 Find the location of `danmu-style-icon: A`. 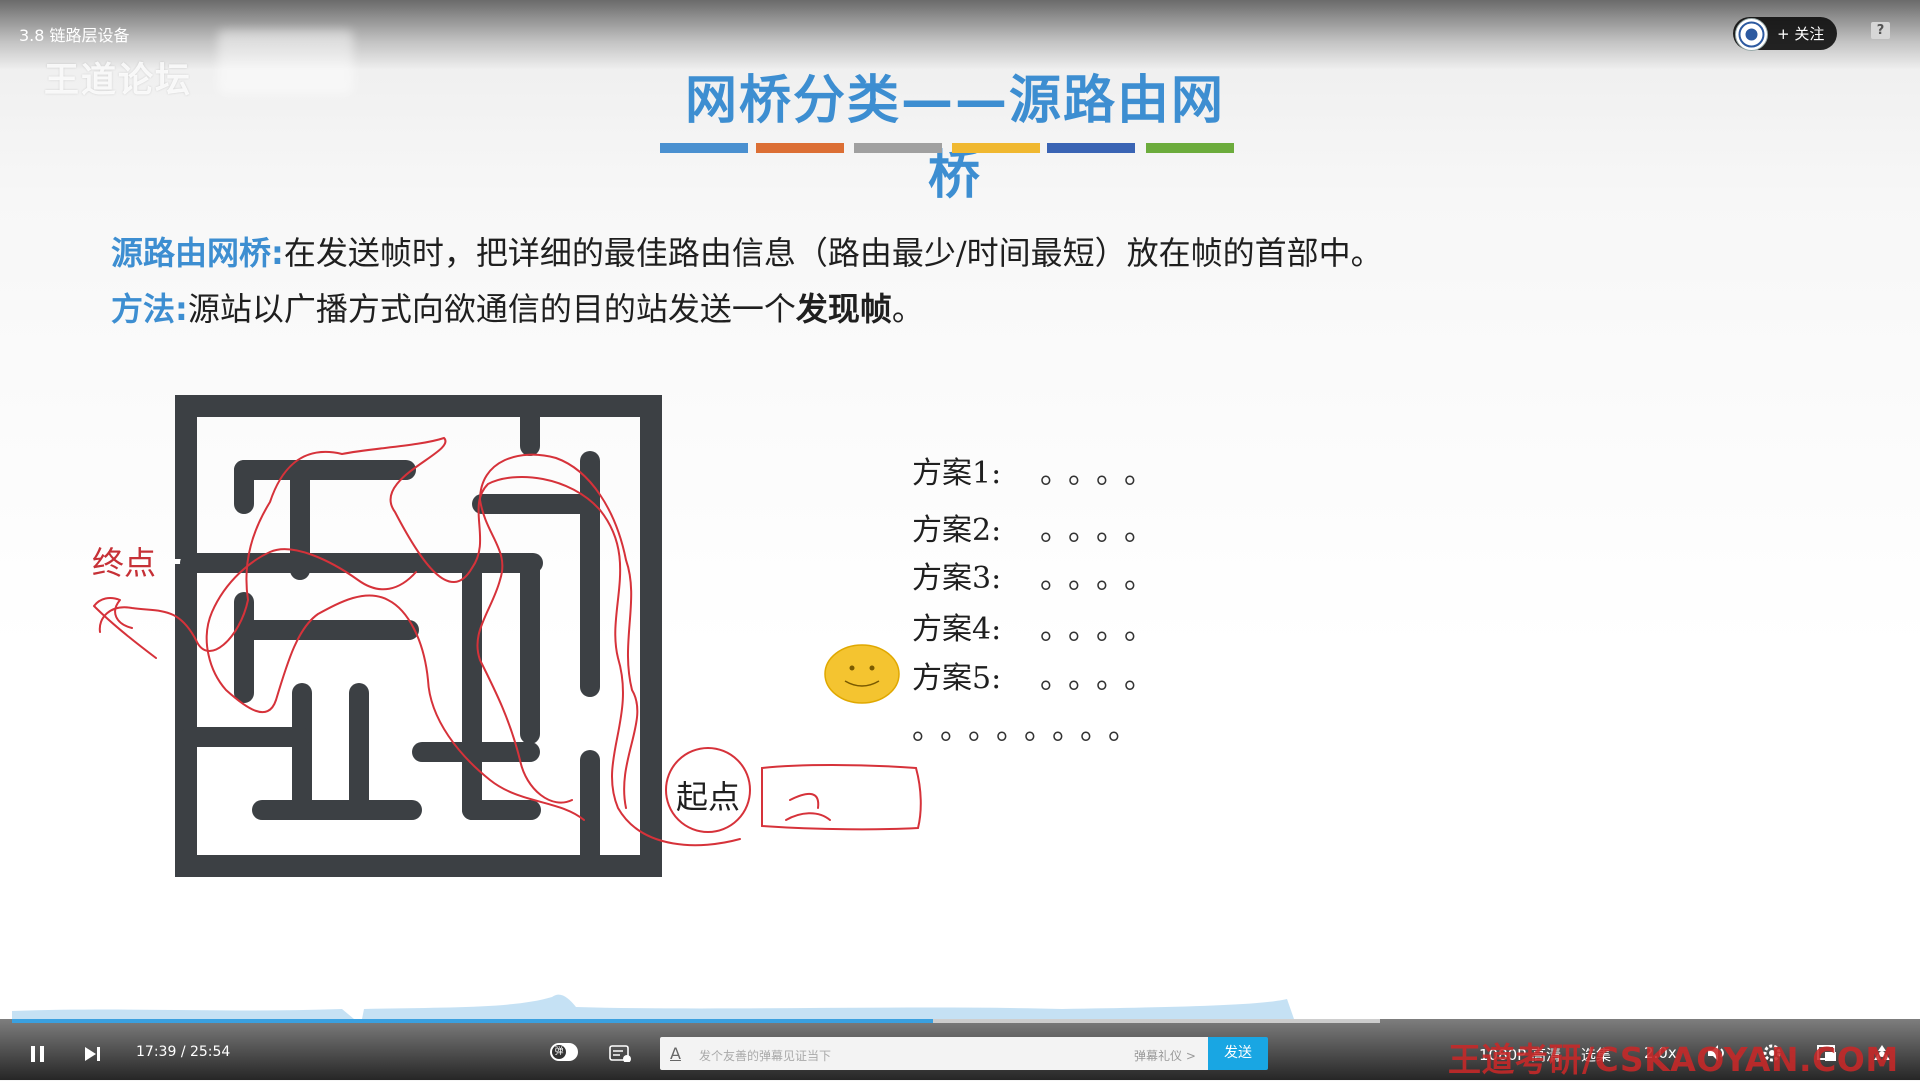

danmu-style-icon: A is located at coordinates (675, 1053).